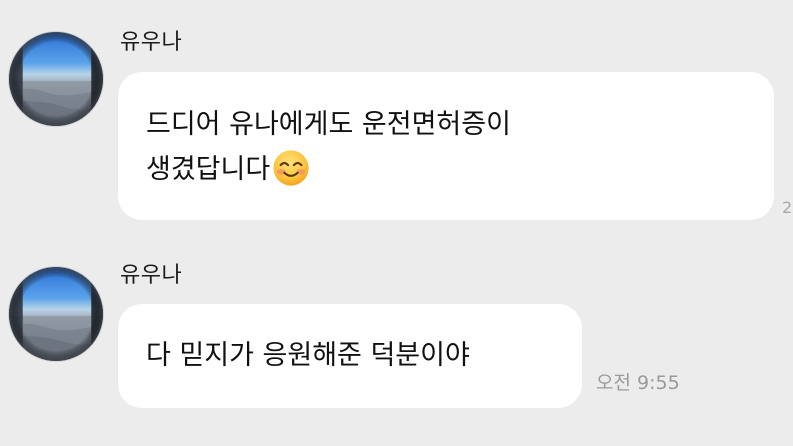  What do you see at coordinates (208, 169) in the screenshot?
I see `message-text: 생겼답니다` at bounding box center [208, 169].